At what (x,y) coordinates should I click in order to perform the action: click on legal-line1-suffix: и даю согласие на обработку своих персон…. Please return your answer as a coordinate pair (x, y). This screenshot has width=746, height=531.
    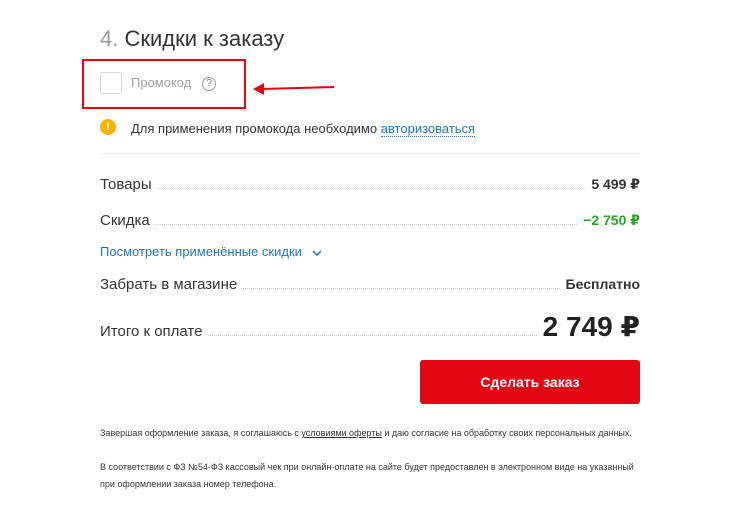
    Looking at the image, I should click on (506, 433).